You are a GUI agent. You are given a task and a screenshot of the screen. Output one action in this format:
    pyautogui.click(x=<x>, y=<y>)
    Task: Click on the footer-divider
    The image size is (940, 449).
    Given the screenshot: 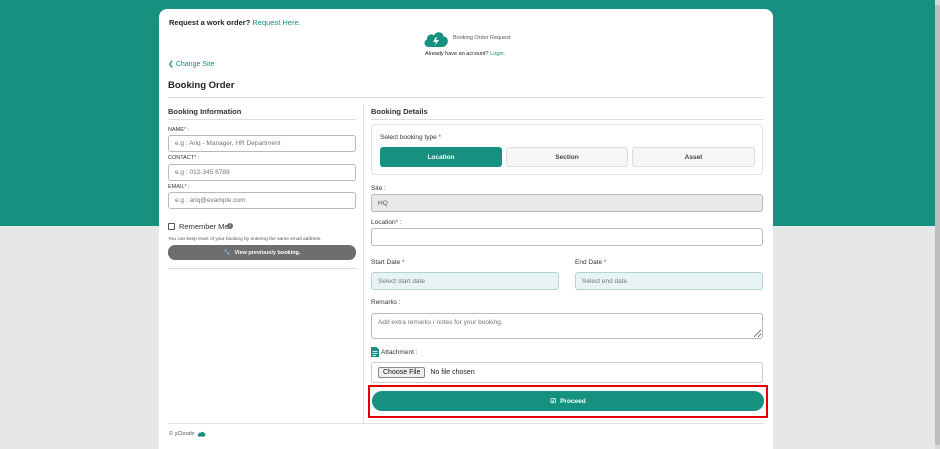 What is the action you would take?
    pyautogui.click(x=466, y=423)
    